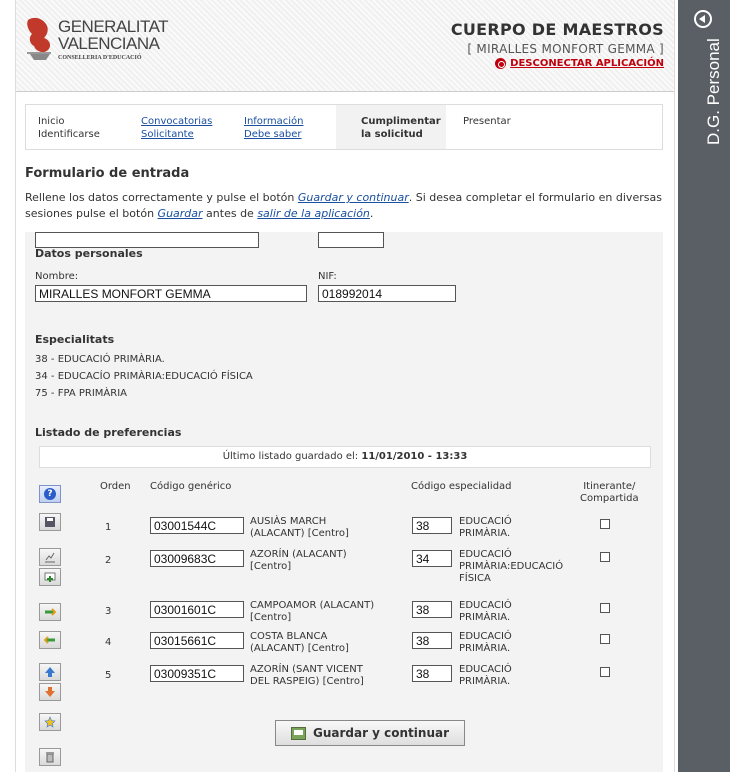  Describe the element at coordinates (401, 128) in the screenshot. I see `step-cumplimentar: Cumplimentar la solicitud` at that location.